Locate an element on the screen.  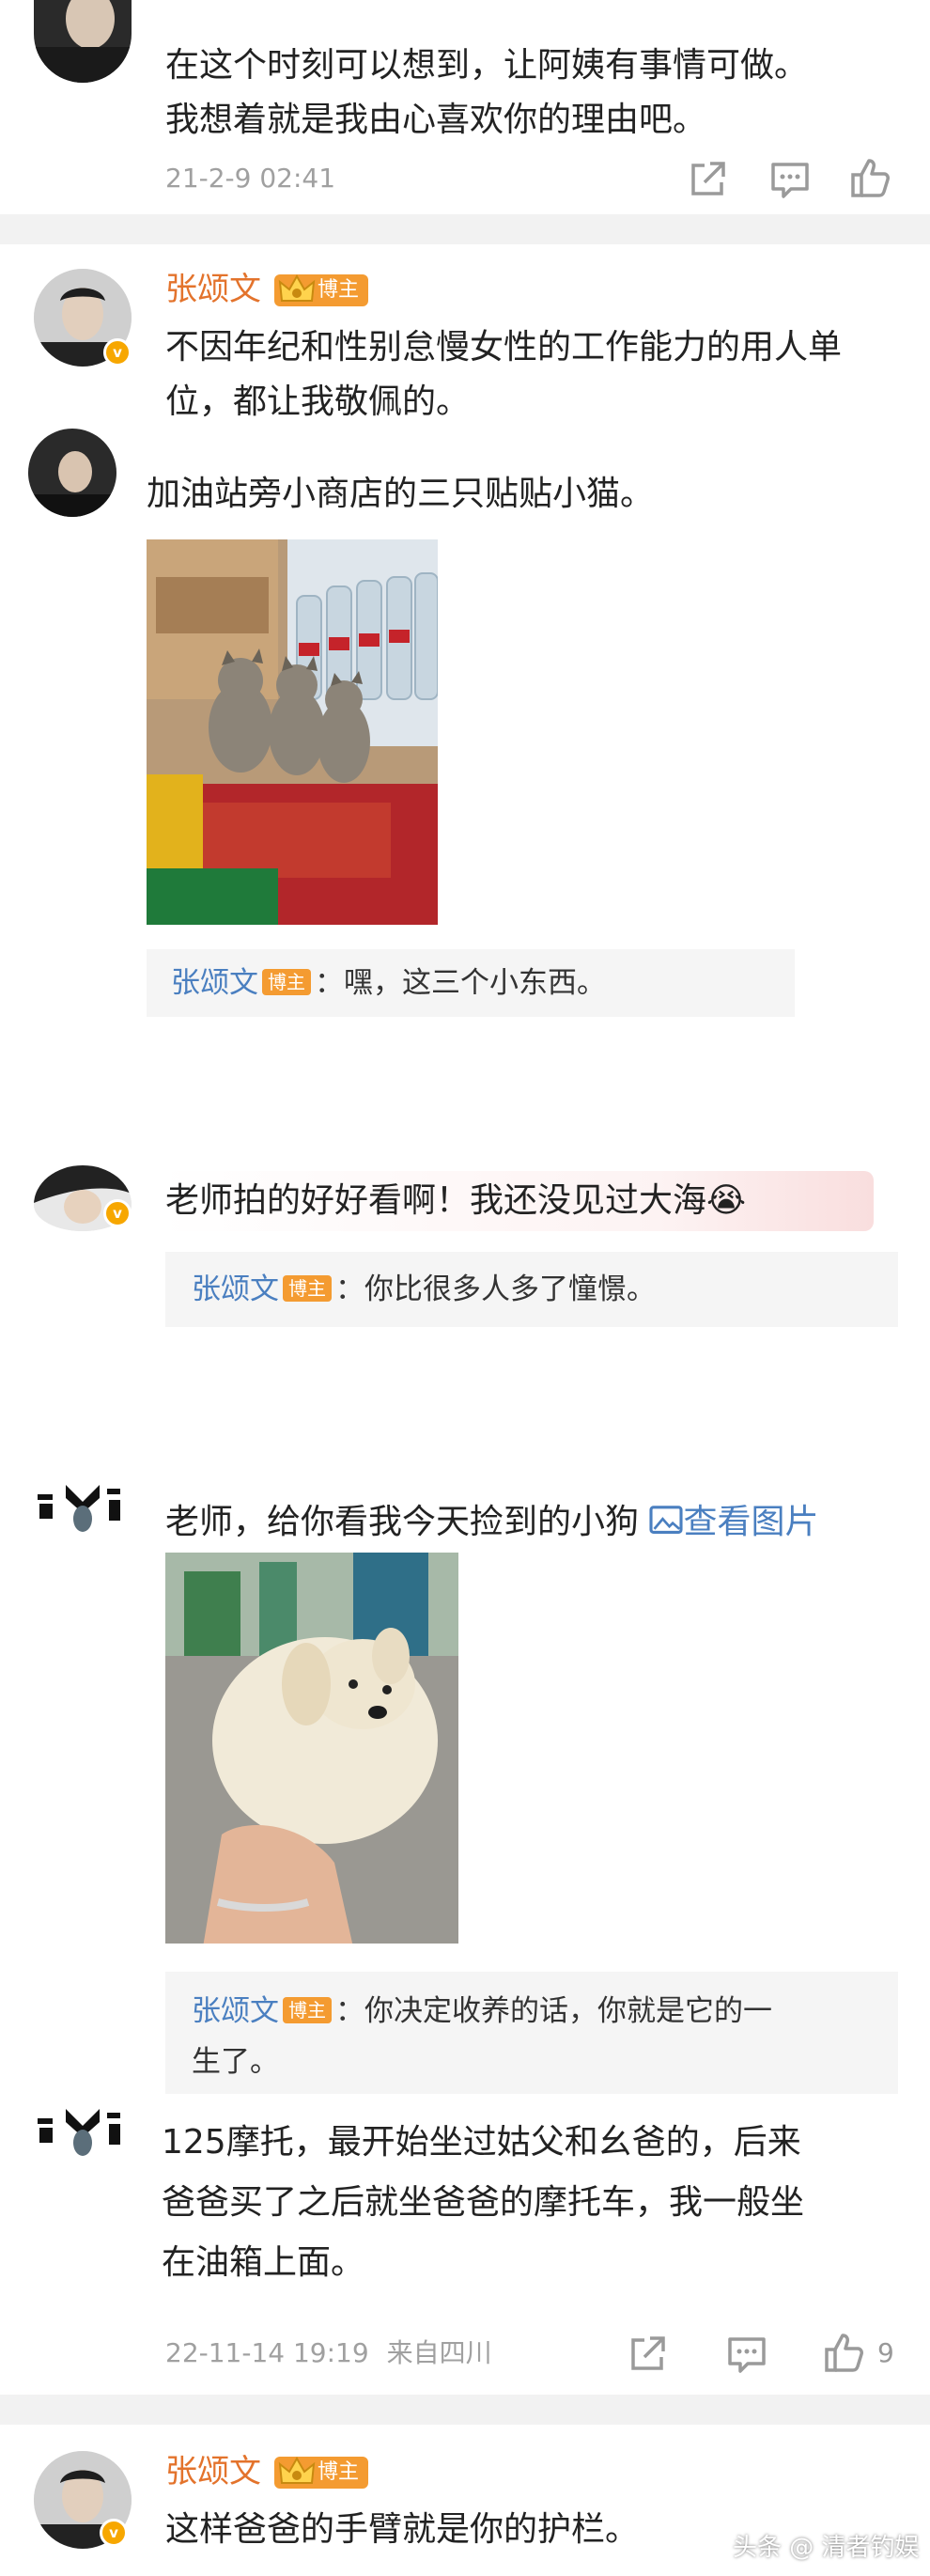
timestamp: 21-2-9 02:41 is located at coordinates (250, 178).